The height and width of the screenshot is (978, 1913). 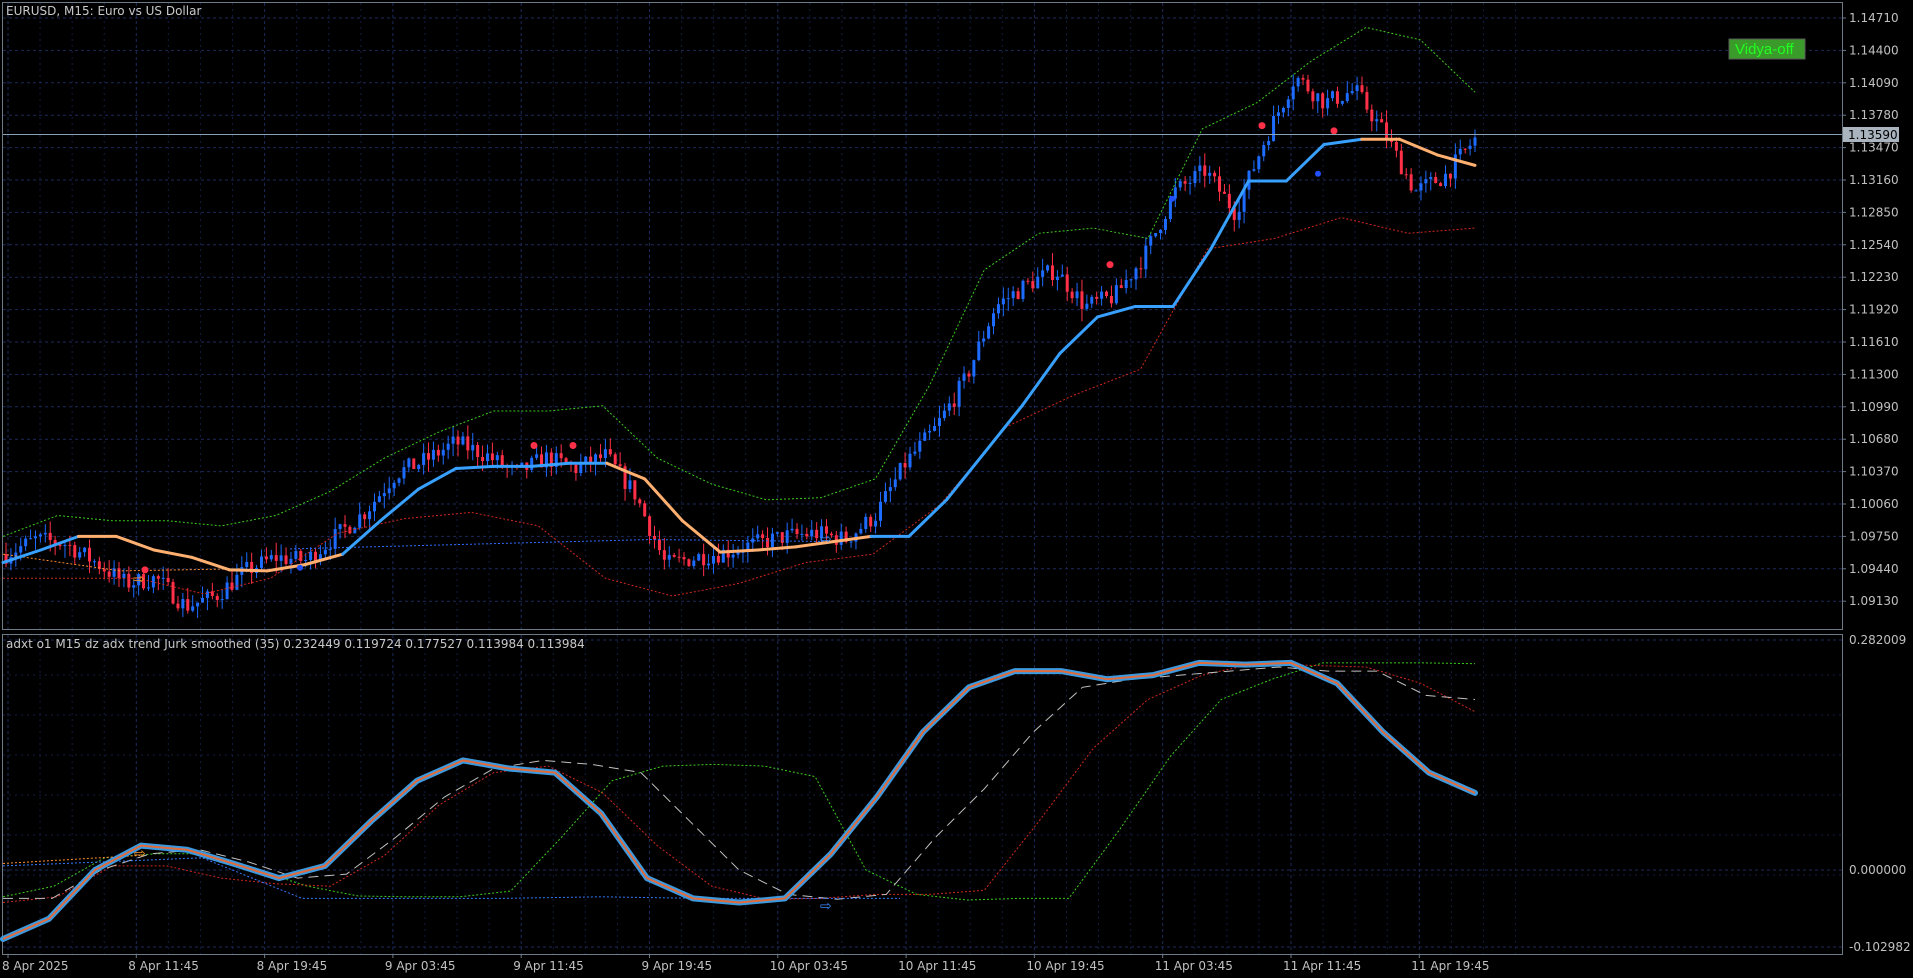 I want to click on time-label: 9 Apr 11:45, so click(x=548, y=966).